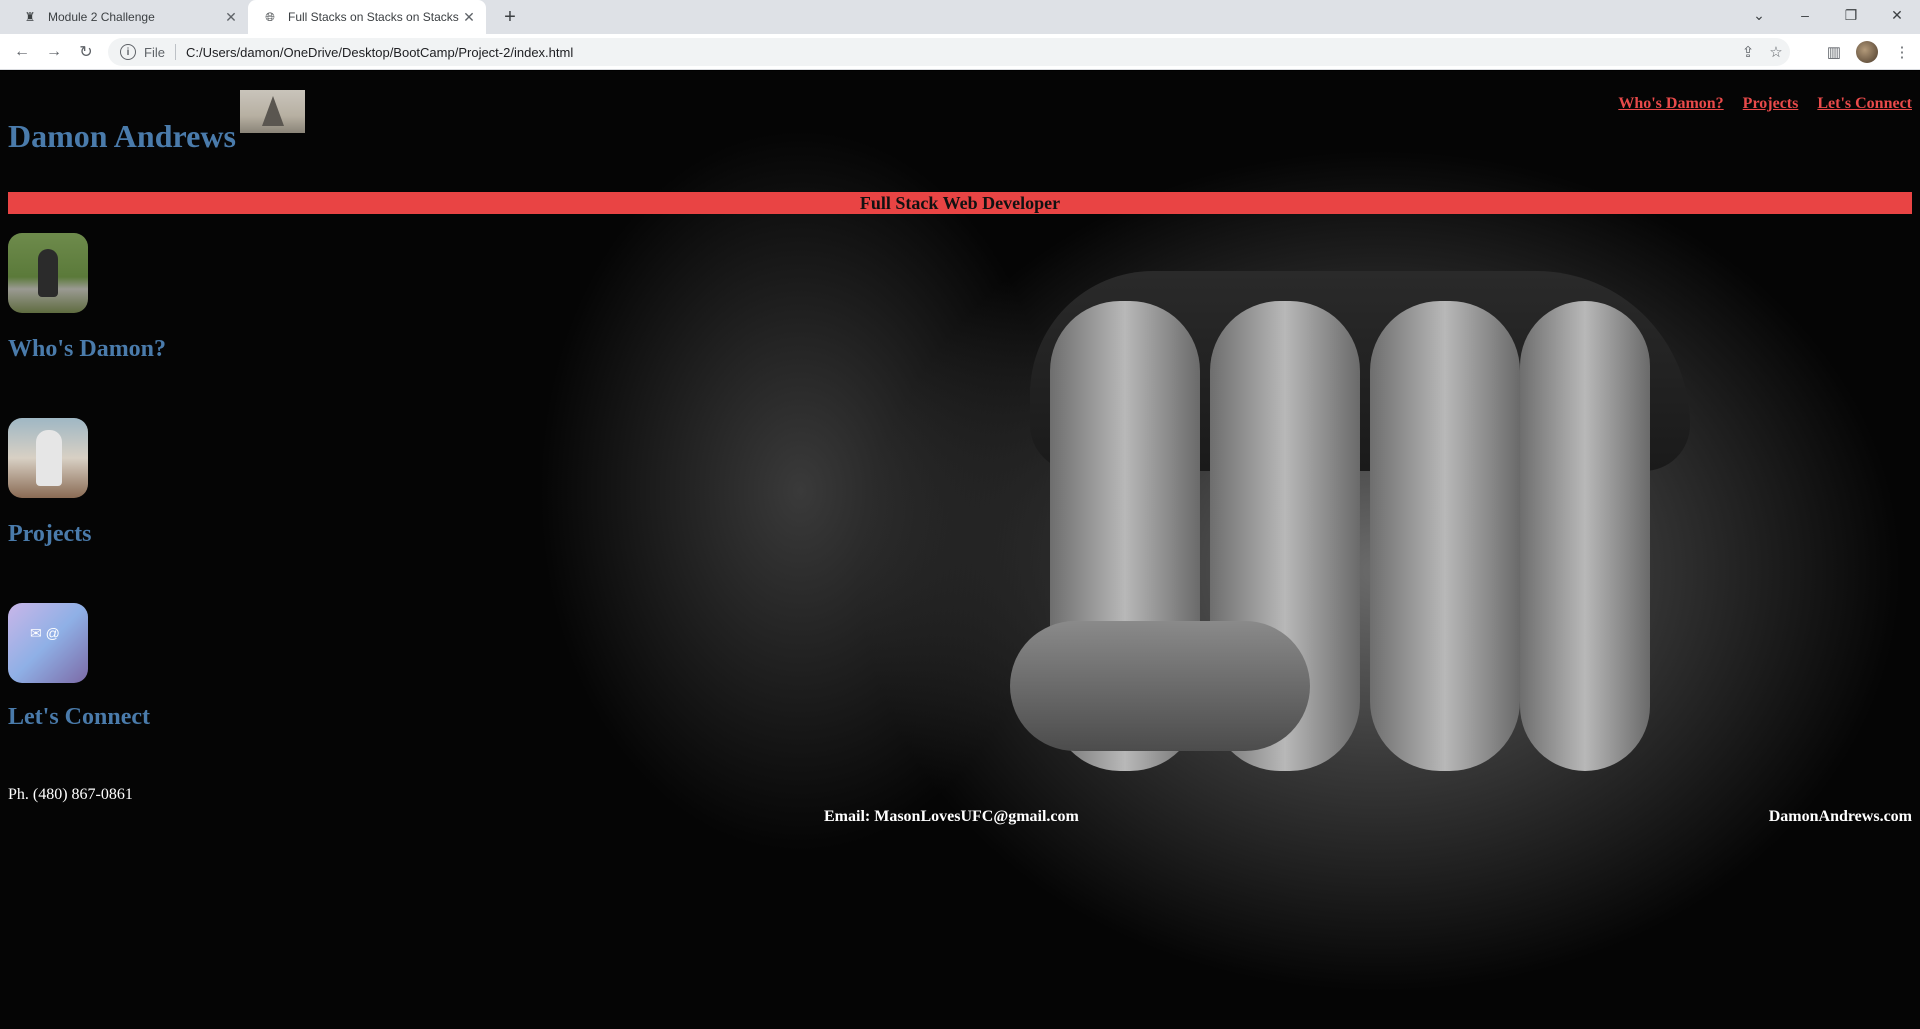 This screenshot has width=1920, height=1029. What do you see at coordinates (128, 52) in the screenshot?
I see `site-info-icon: i` at bounding box center [128, 52].